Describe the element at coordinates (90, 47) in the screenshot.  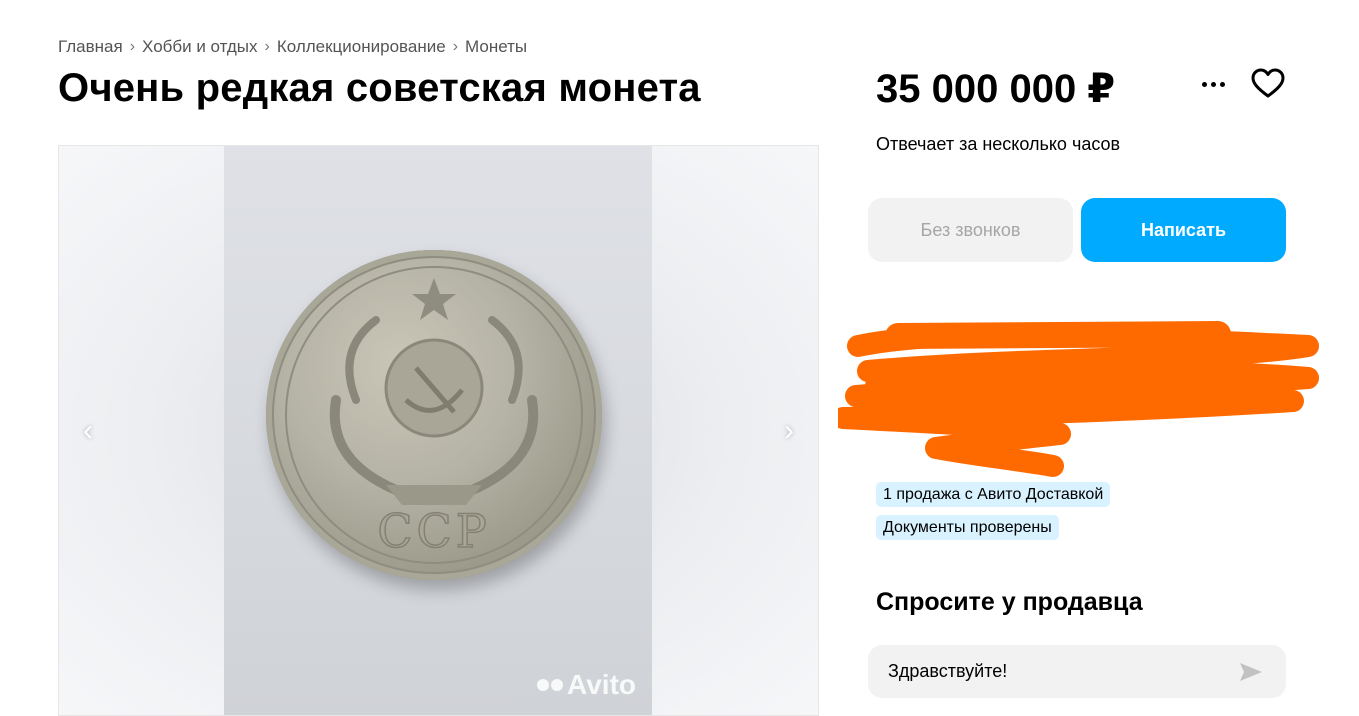
I see `breadcrumb-item-home: Главная` at that location.